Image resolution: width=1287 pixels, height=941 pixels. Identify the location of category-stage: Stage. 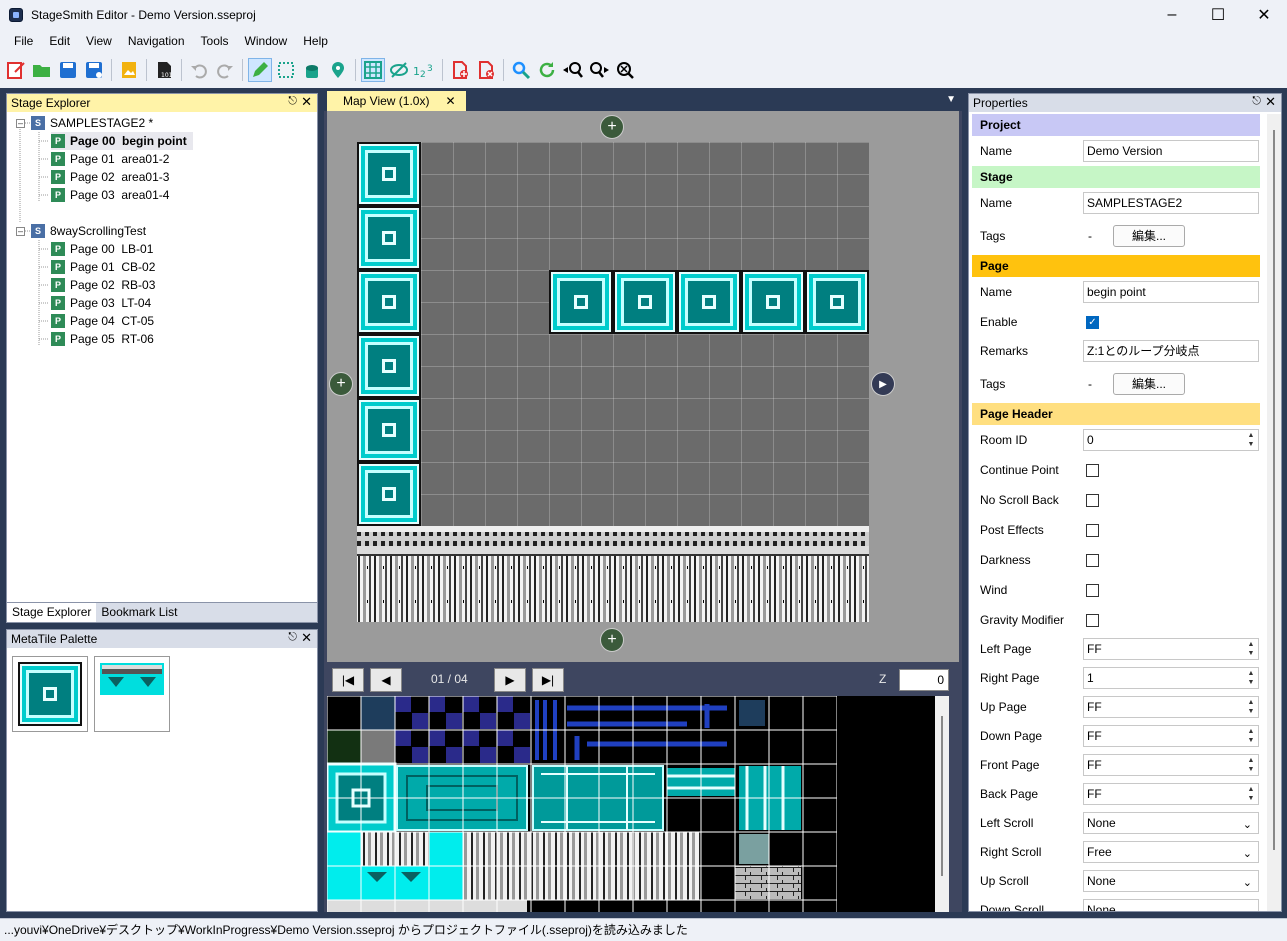
(1116, 177).